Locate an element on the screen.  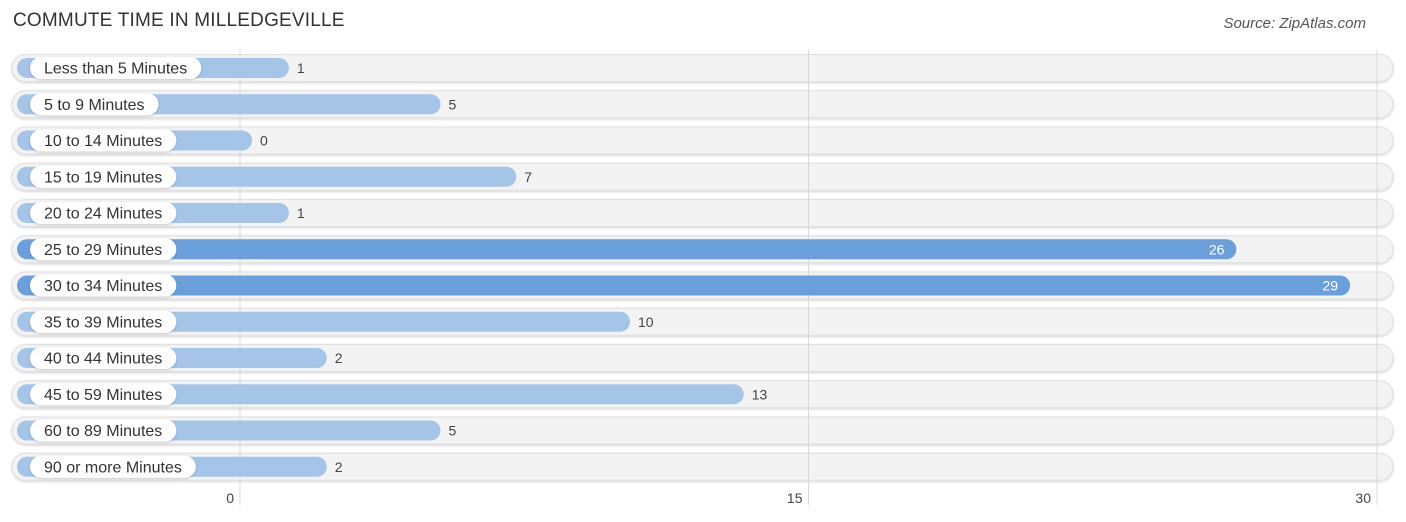
value-label: 13 is located at coordinates (760, 394).